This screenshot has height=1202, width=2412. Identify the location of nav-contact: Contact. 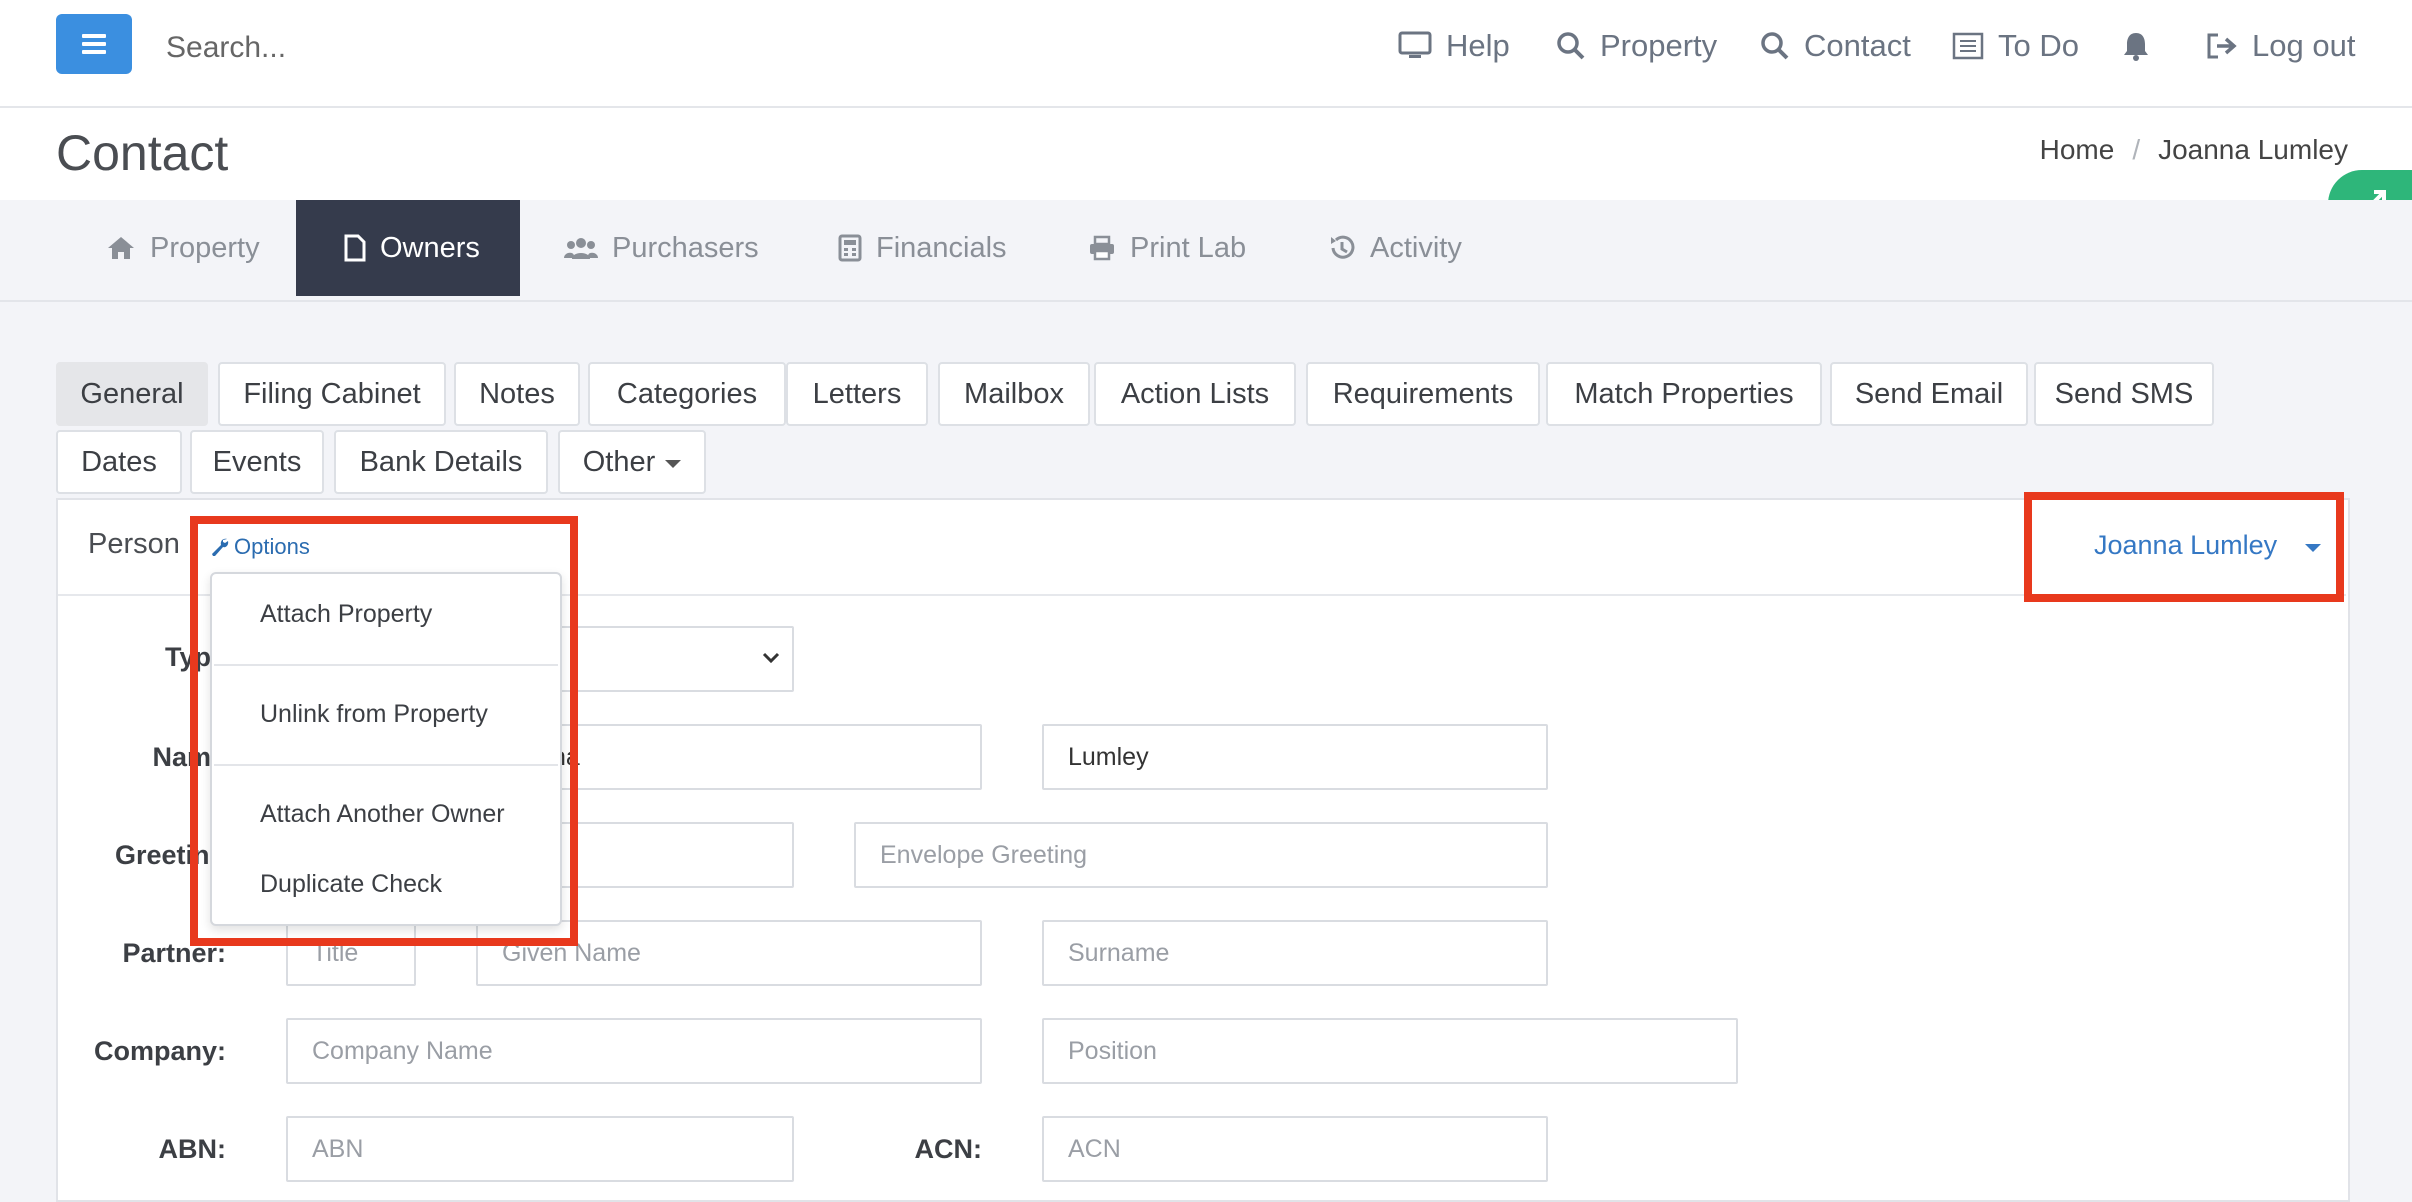
(1835, 46).